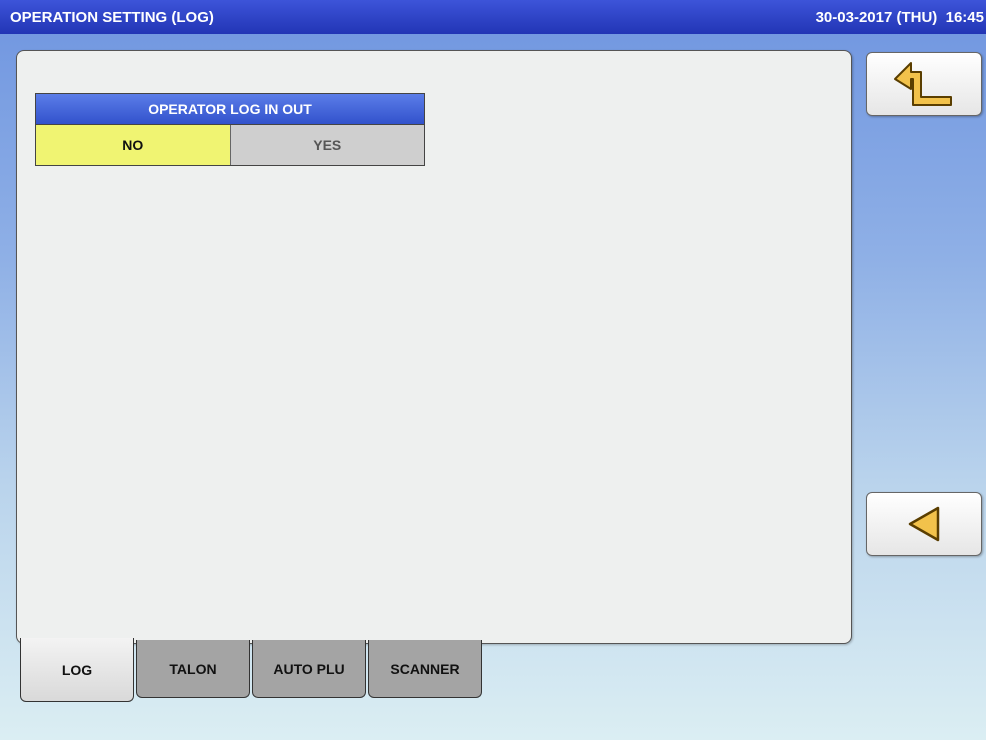 This screenshot has width=986, height=740. Describe the element at coordinates (112, 17) in the screenshot. I see `page-title: OPERATION SETTING (LOG)` at that location.